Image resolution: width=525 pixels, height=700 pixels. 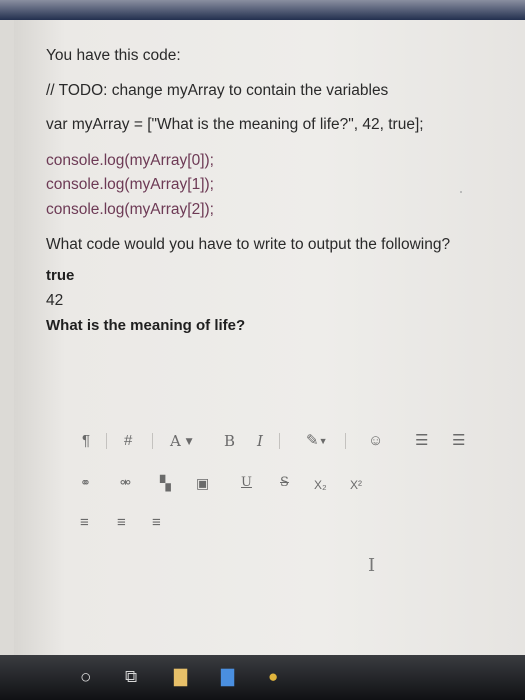 I want to click on code-line-0: console.log(myArray[0]);, so click(x=130, y=160).